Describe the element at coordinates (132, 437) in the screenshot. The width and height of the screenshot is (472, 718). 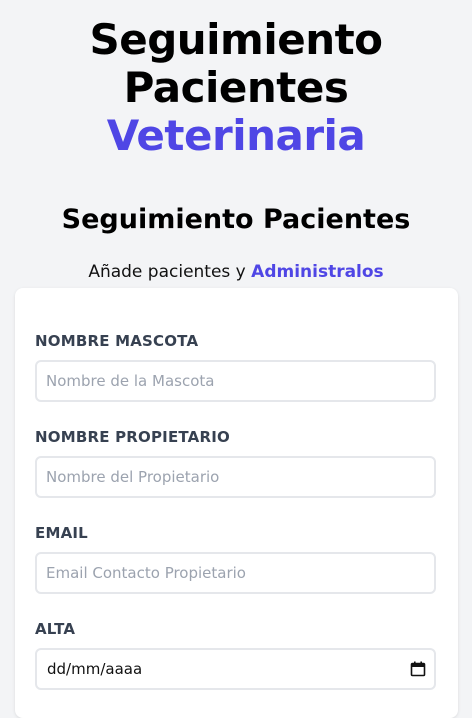
I see `owner-name-label: NOMBRE PROPIETARIO` at that location.